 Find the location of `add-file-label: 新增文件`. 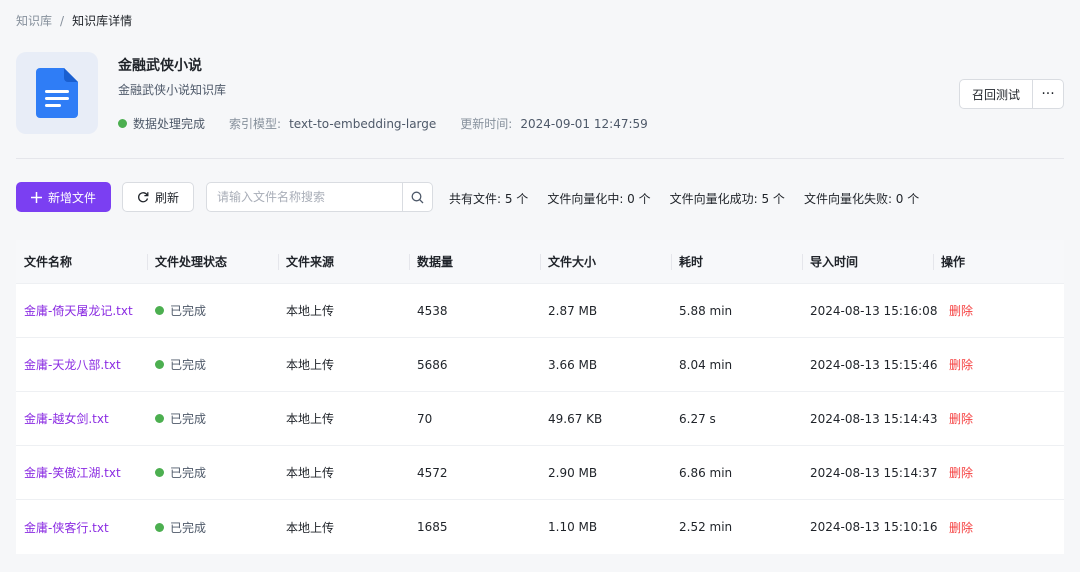

add-file-label: 新增文件 is located at coordinates (71, 197).